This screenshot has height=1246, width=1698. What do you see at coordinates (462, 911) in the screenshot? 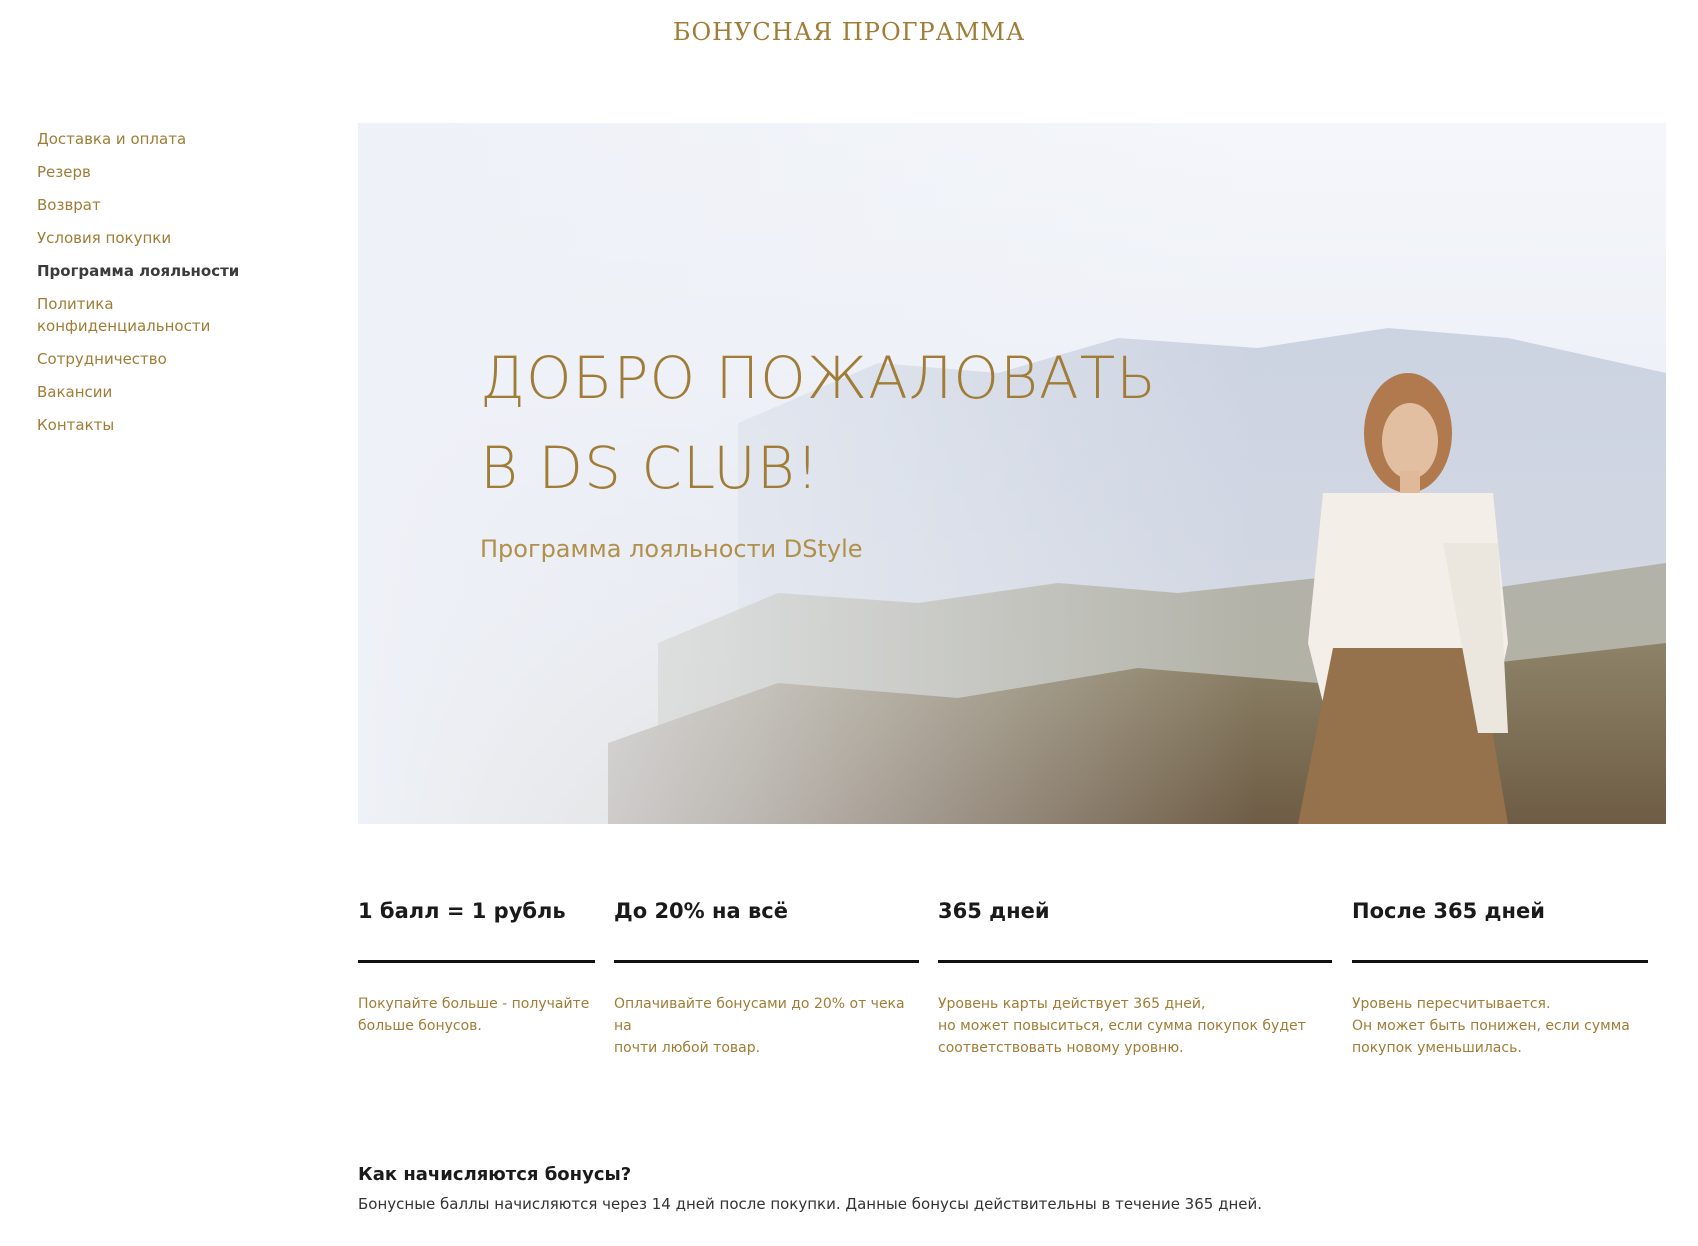
I see `feature-title: 1 балл = 1 рубль` at bounding box center [462, 911].